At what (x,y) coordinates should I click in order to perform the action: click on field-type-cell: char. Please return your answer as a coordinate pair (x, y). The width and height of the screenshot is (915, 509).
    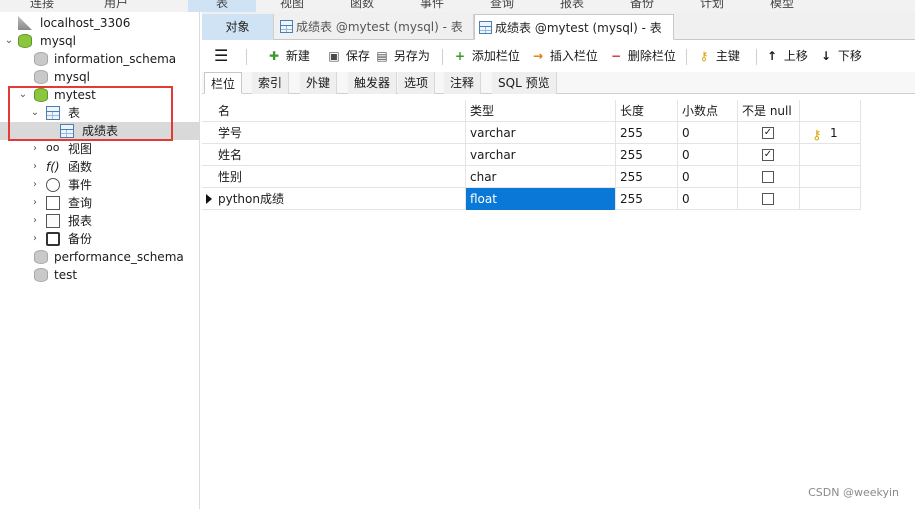
    Looking at the image, I should click on (541, 177).